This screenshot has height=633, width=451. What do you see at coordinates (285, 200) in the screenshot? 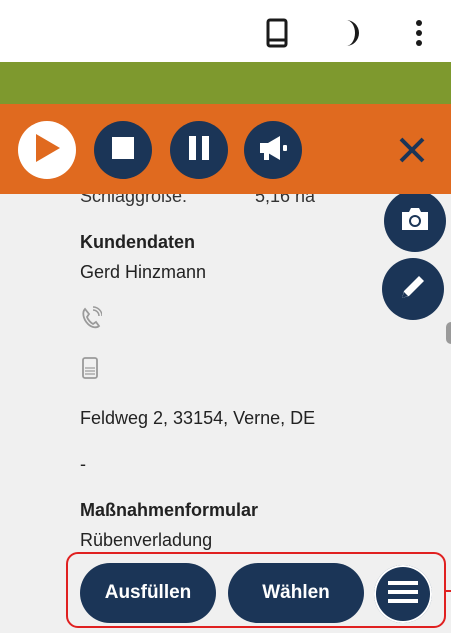
I see `field-size-value: 5,16 ha` at bounding box center [285, 200].